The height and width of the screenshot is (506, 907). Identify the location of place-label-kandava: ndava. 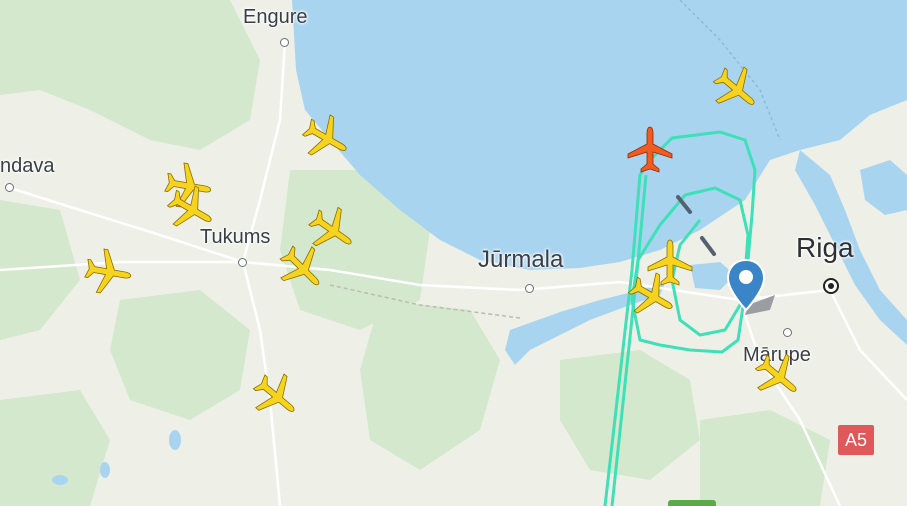
(27, 166).